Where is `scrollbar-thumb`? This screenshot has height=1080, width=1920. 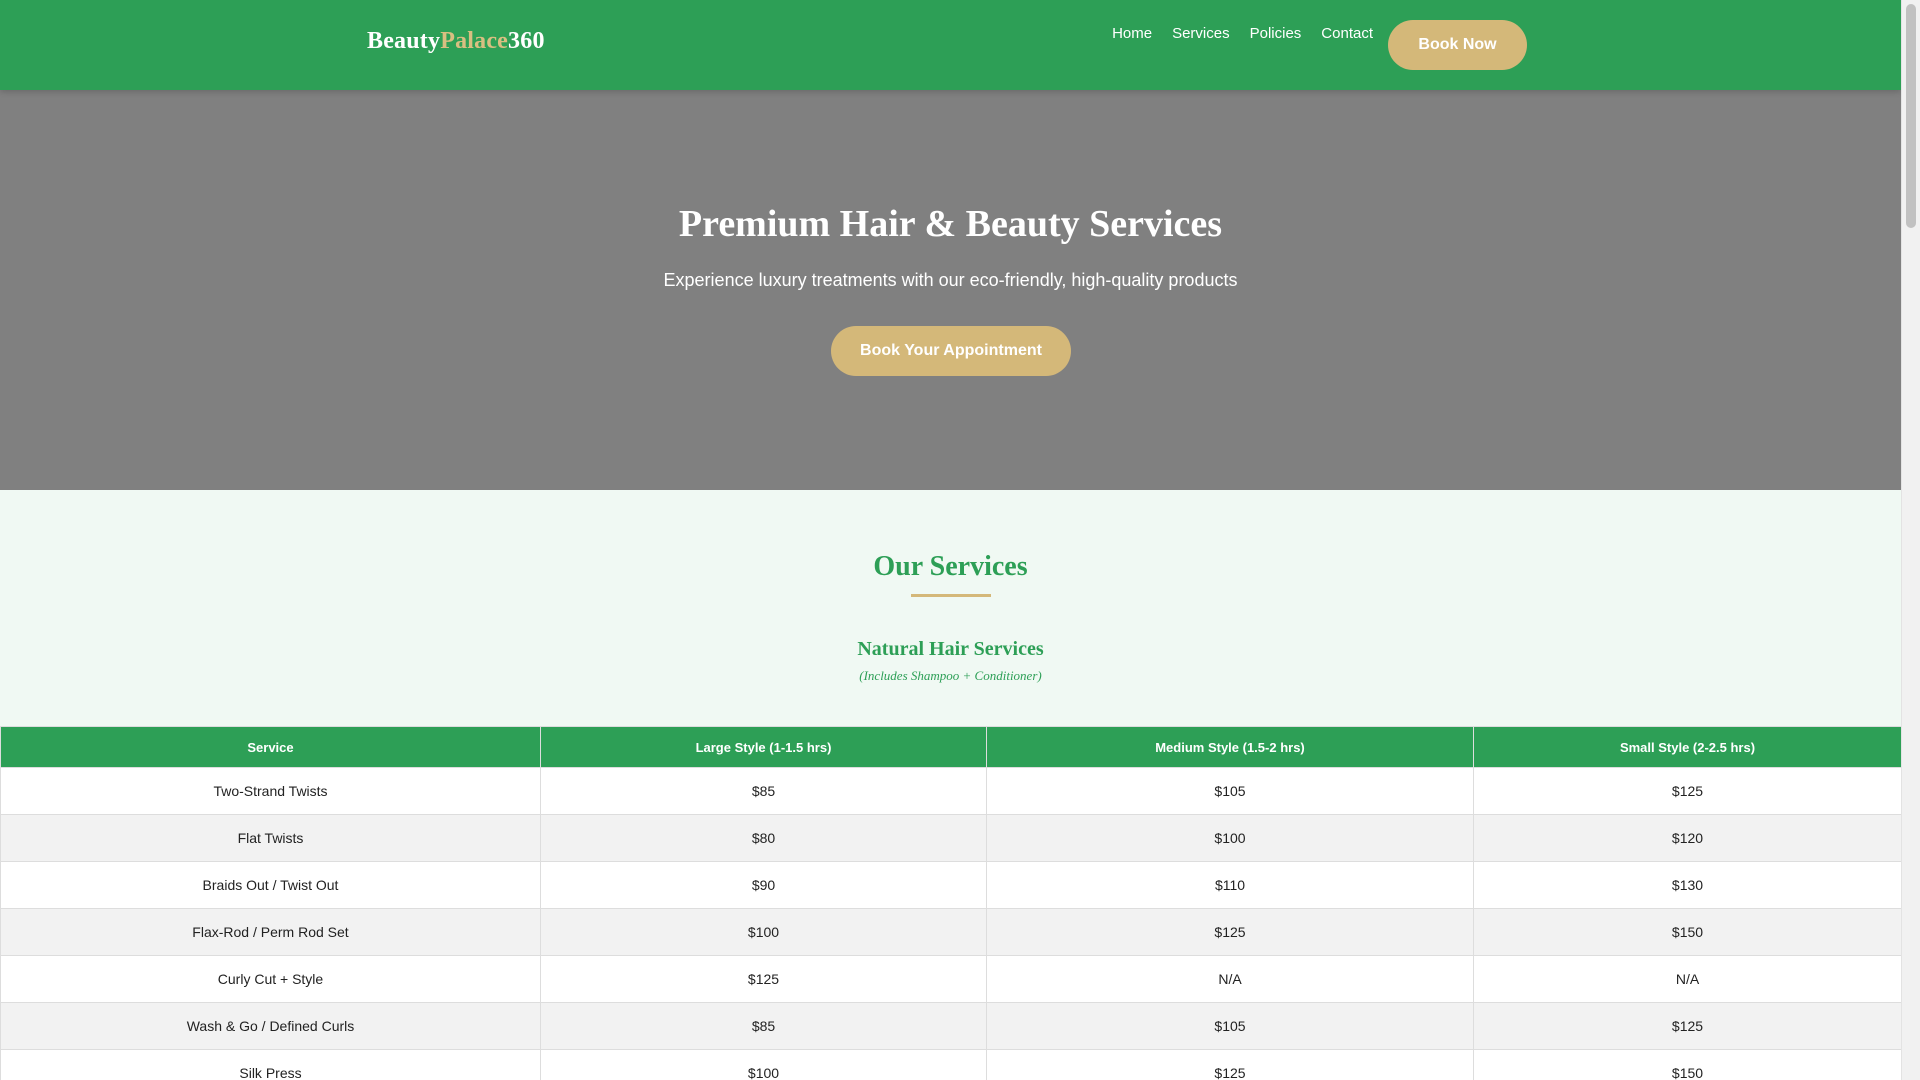 scrollbar-thumb is located at coordinates (1911, 116).